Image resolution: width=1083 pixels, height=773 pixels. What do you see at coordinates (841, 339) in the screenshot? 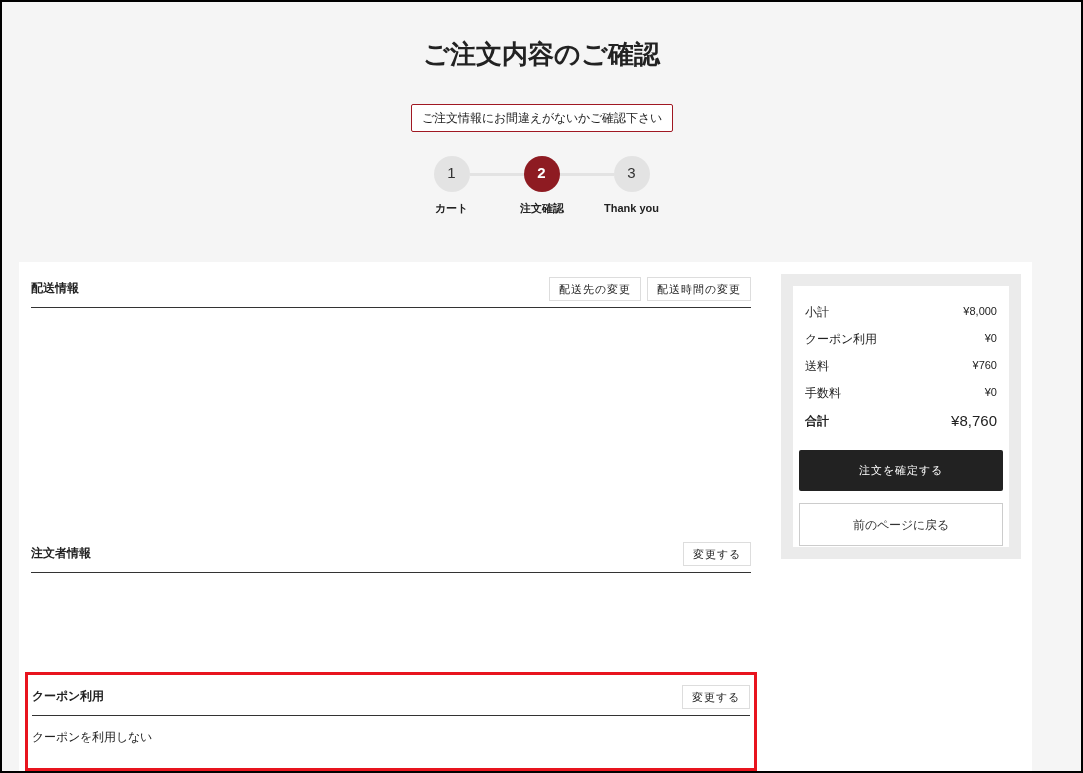
I see `summary-label: クーポン利用` at bounding box center [841, 339].